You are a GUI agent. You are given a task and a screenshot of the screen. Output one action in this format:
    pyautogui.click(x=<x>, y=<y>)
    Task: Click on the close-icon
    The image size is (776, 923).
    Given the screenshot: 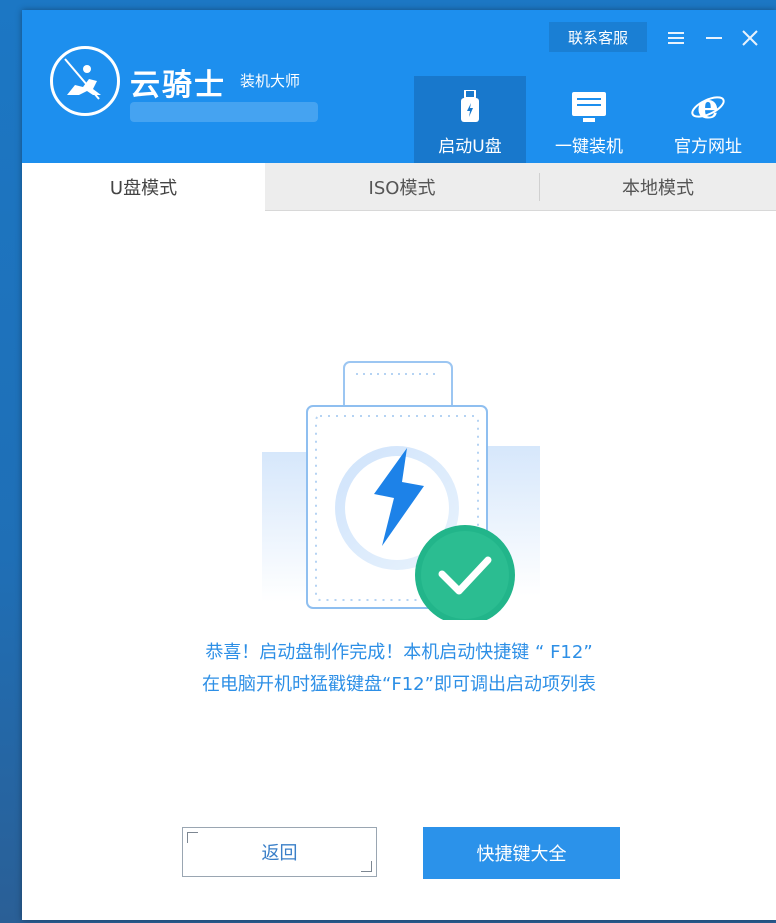 What is the action you would take?
    pyautogui.click(x=750, y=38)
    